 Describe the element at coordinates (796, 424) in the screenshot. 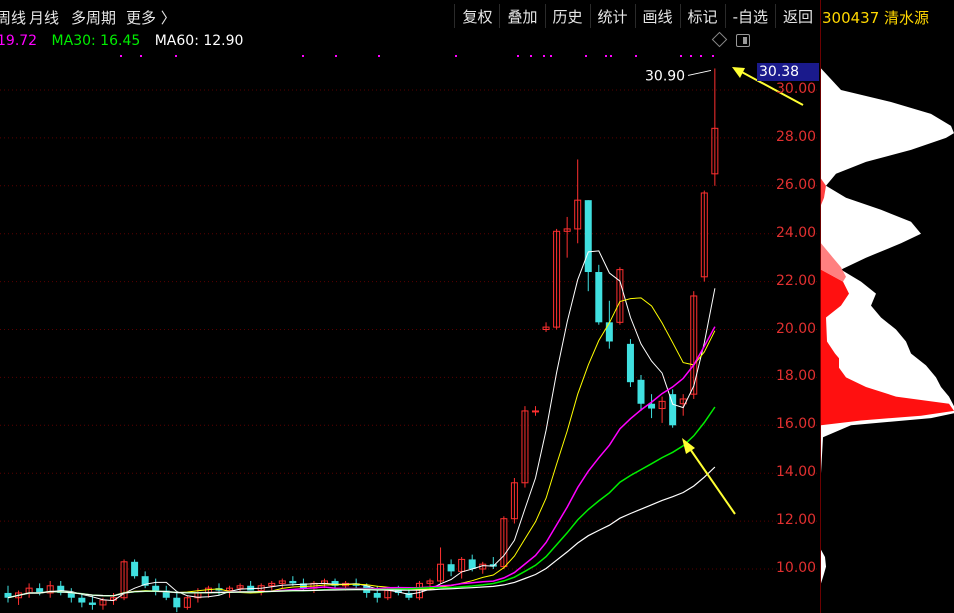

I see `y-tick-label: 16.00` at that location.